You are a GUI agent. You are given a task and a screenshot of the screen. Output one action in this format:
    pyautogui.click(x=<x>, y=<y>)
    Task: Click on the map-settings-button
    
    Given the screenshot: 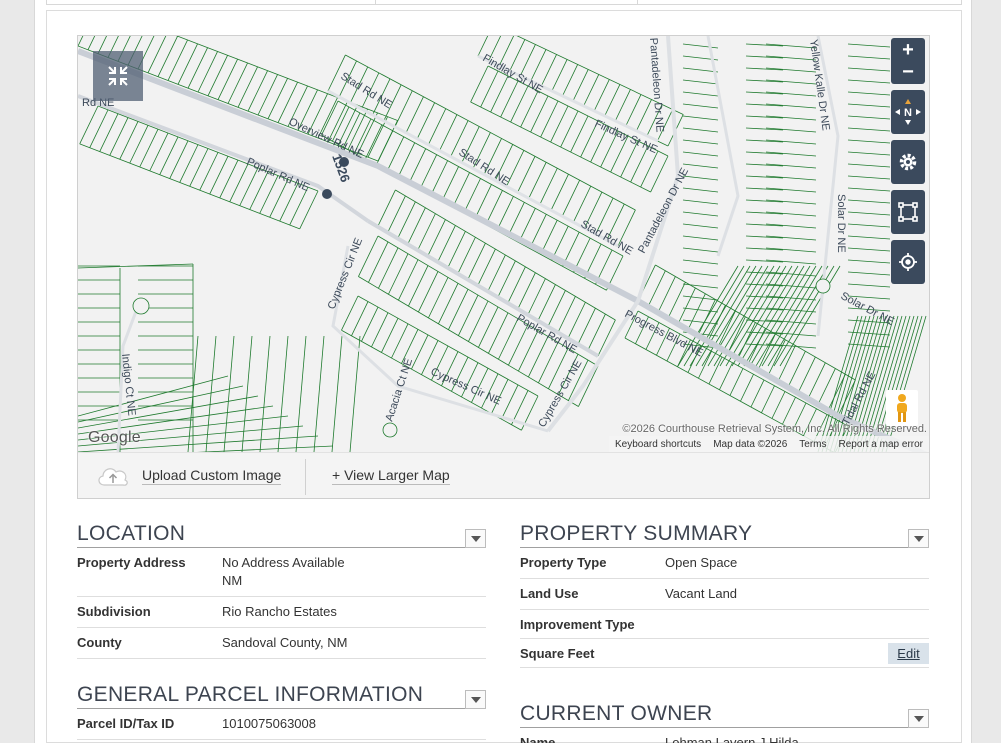 What is the action you would take?
    pyautogui.click(x=908, y=162)
    